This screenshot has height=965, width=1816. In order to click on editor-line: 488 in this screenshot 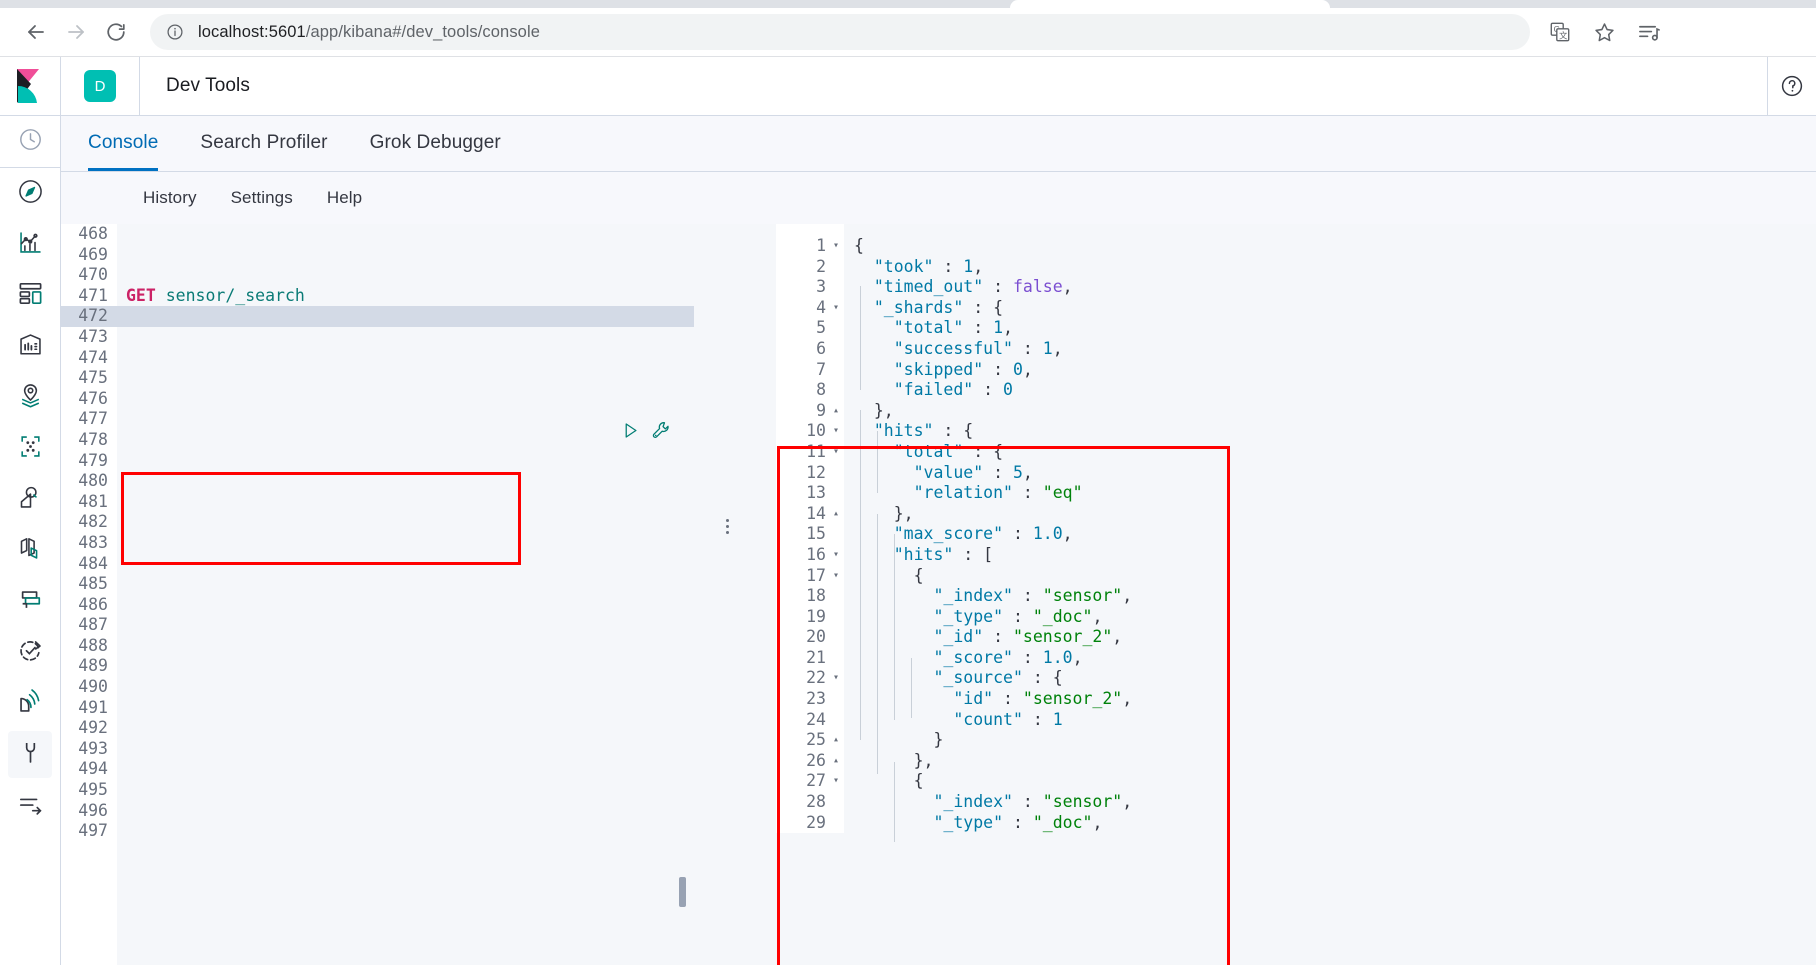, I will do `click(377, 646)`.